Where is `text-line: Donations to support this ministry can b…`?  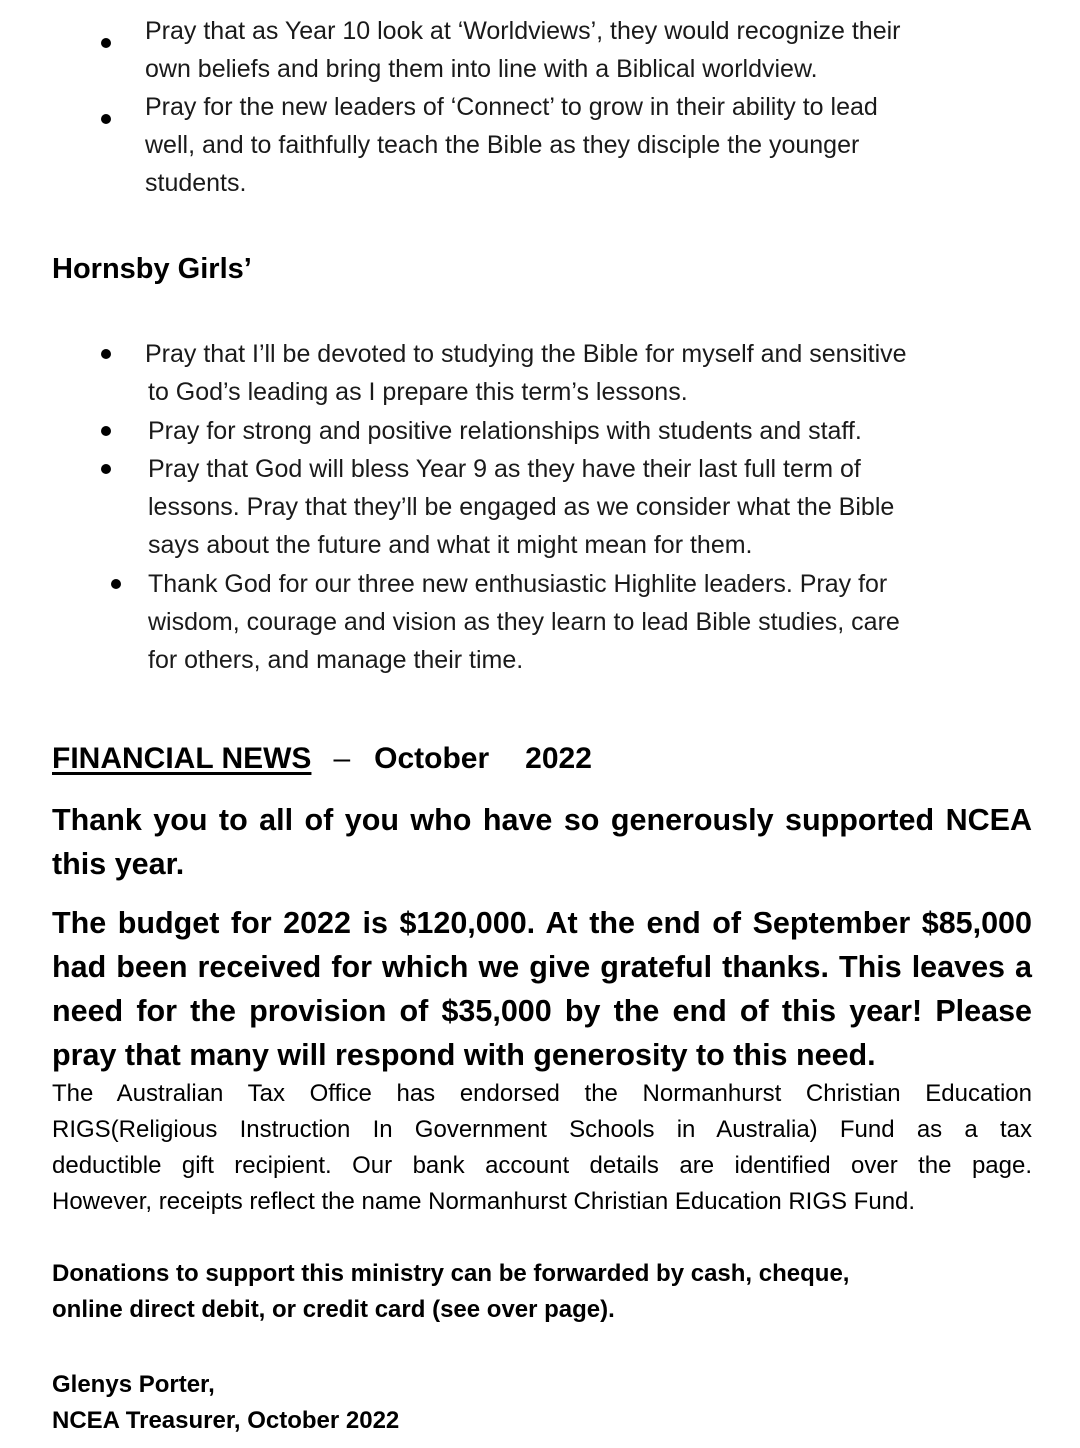 text-line: Donations to support this ministry can b… is located at coordinates (451, 1273).